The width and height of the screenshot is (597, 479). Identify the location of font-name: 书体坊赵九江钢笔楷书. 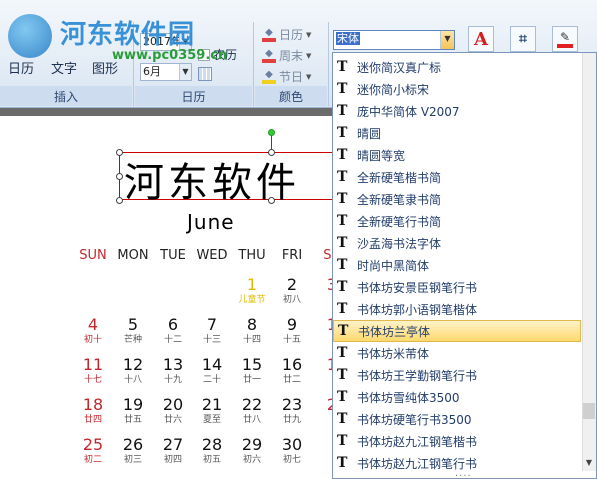
(417, 441).